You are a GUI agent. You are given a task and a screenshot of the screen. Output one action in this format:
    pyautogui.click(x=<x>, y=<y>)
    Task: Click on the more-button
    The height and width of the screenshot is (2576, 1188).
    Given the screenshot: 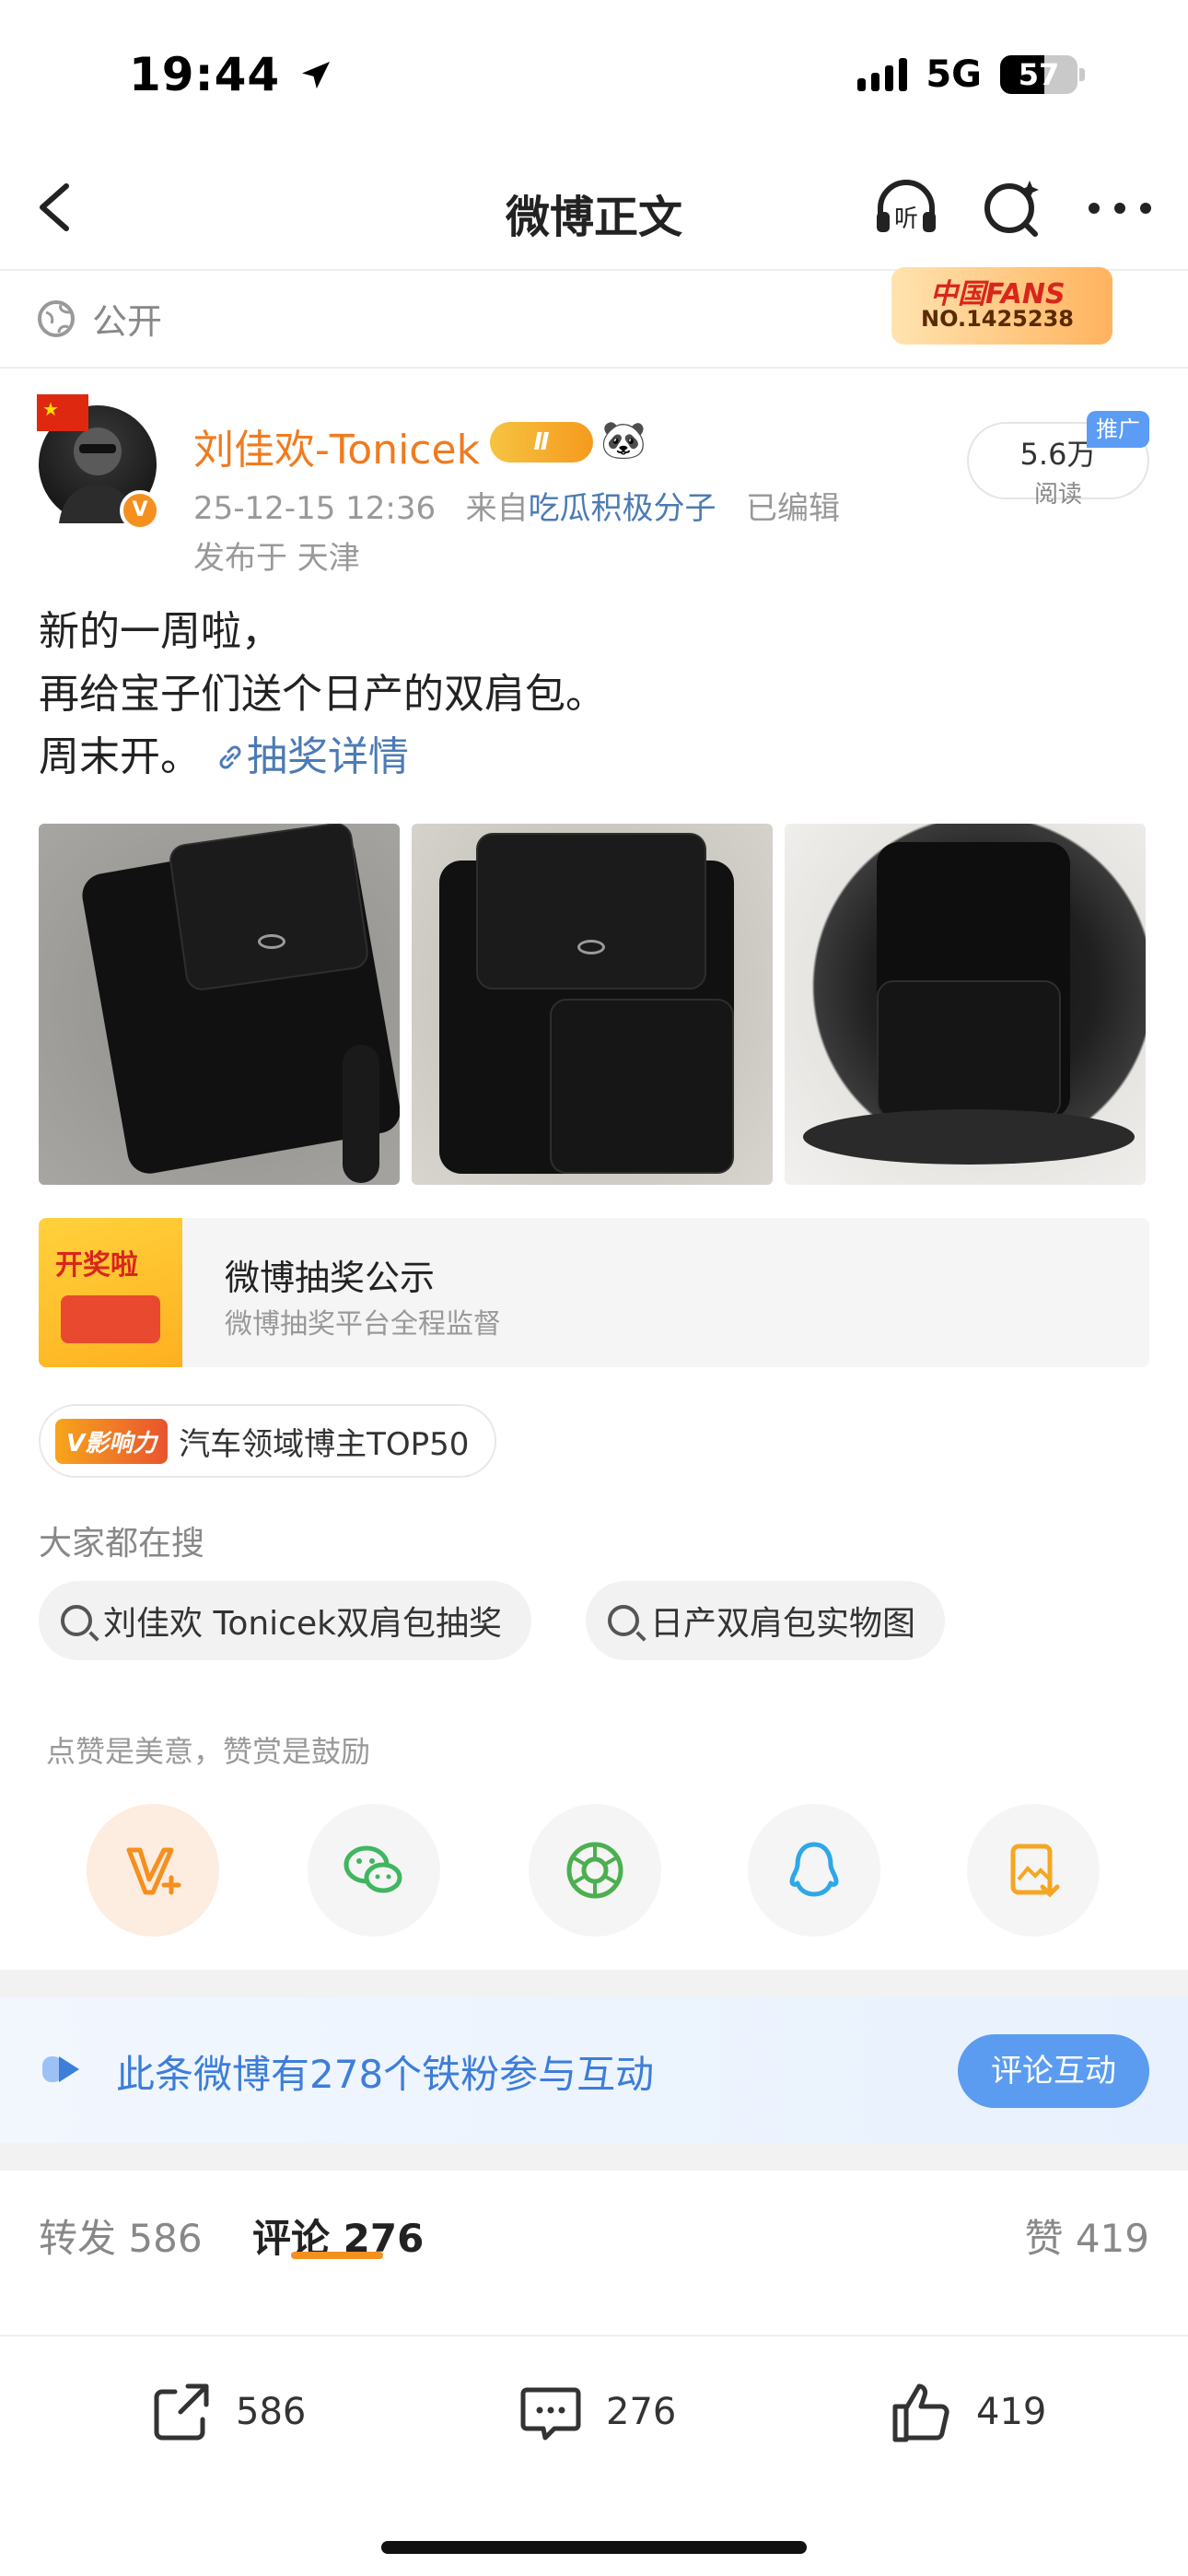 What is the action you would take?
    pyautogui.click(x=1120, y=208)
    